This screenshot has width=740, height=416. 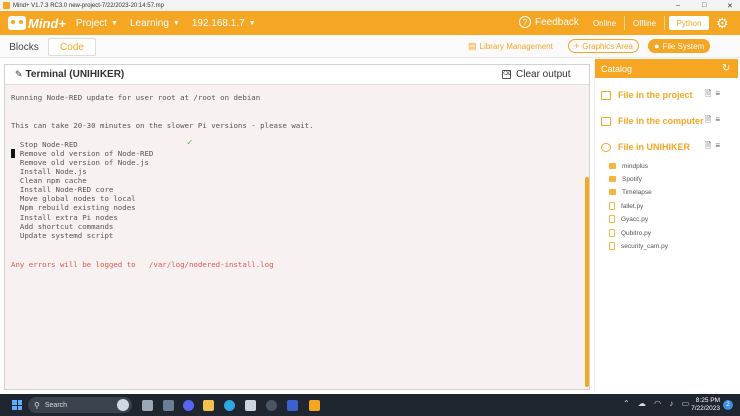 I want to click on computer-icon, so click(x=606, y=121).